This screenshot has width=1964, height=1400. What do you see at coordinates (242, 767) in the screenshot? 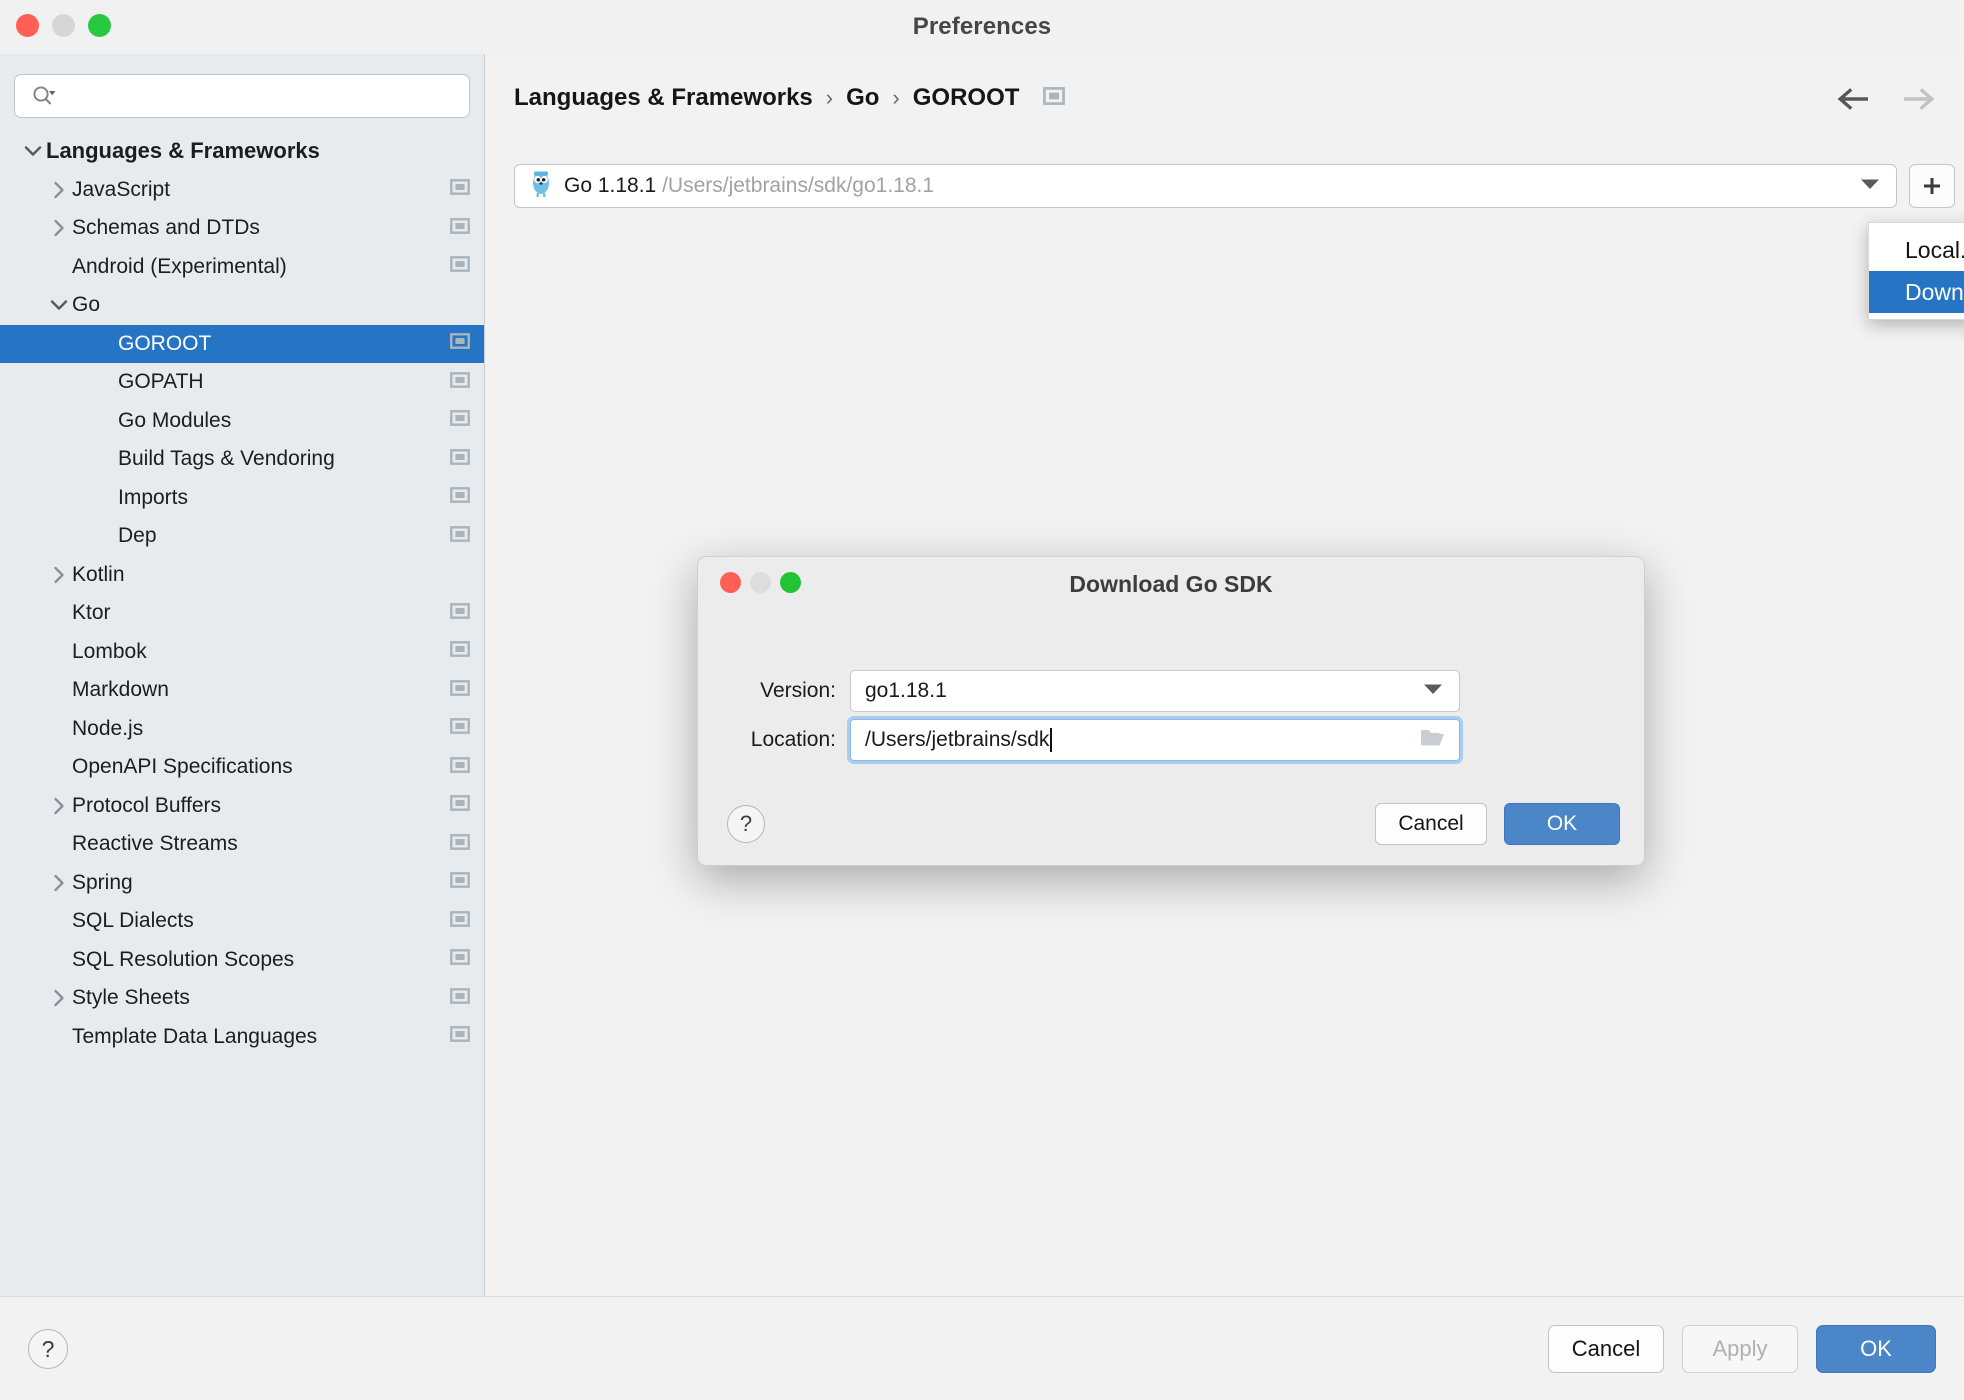
I see `sidebar-item-openapi-specifications: OpenAPI Specifications` at bounding box center [242, 767].